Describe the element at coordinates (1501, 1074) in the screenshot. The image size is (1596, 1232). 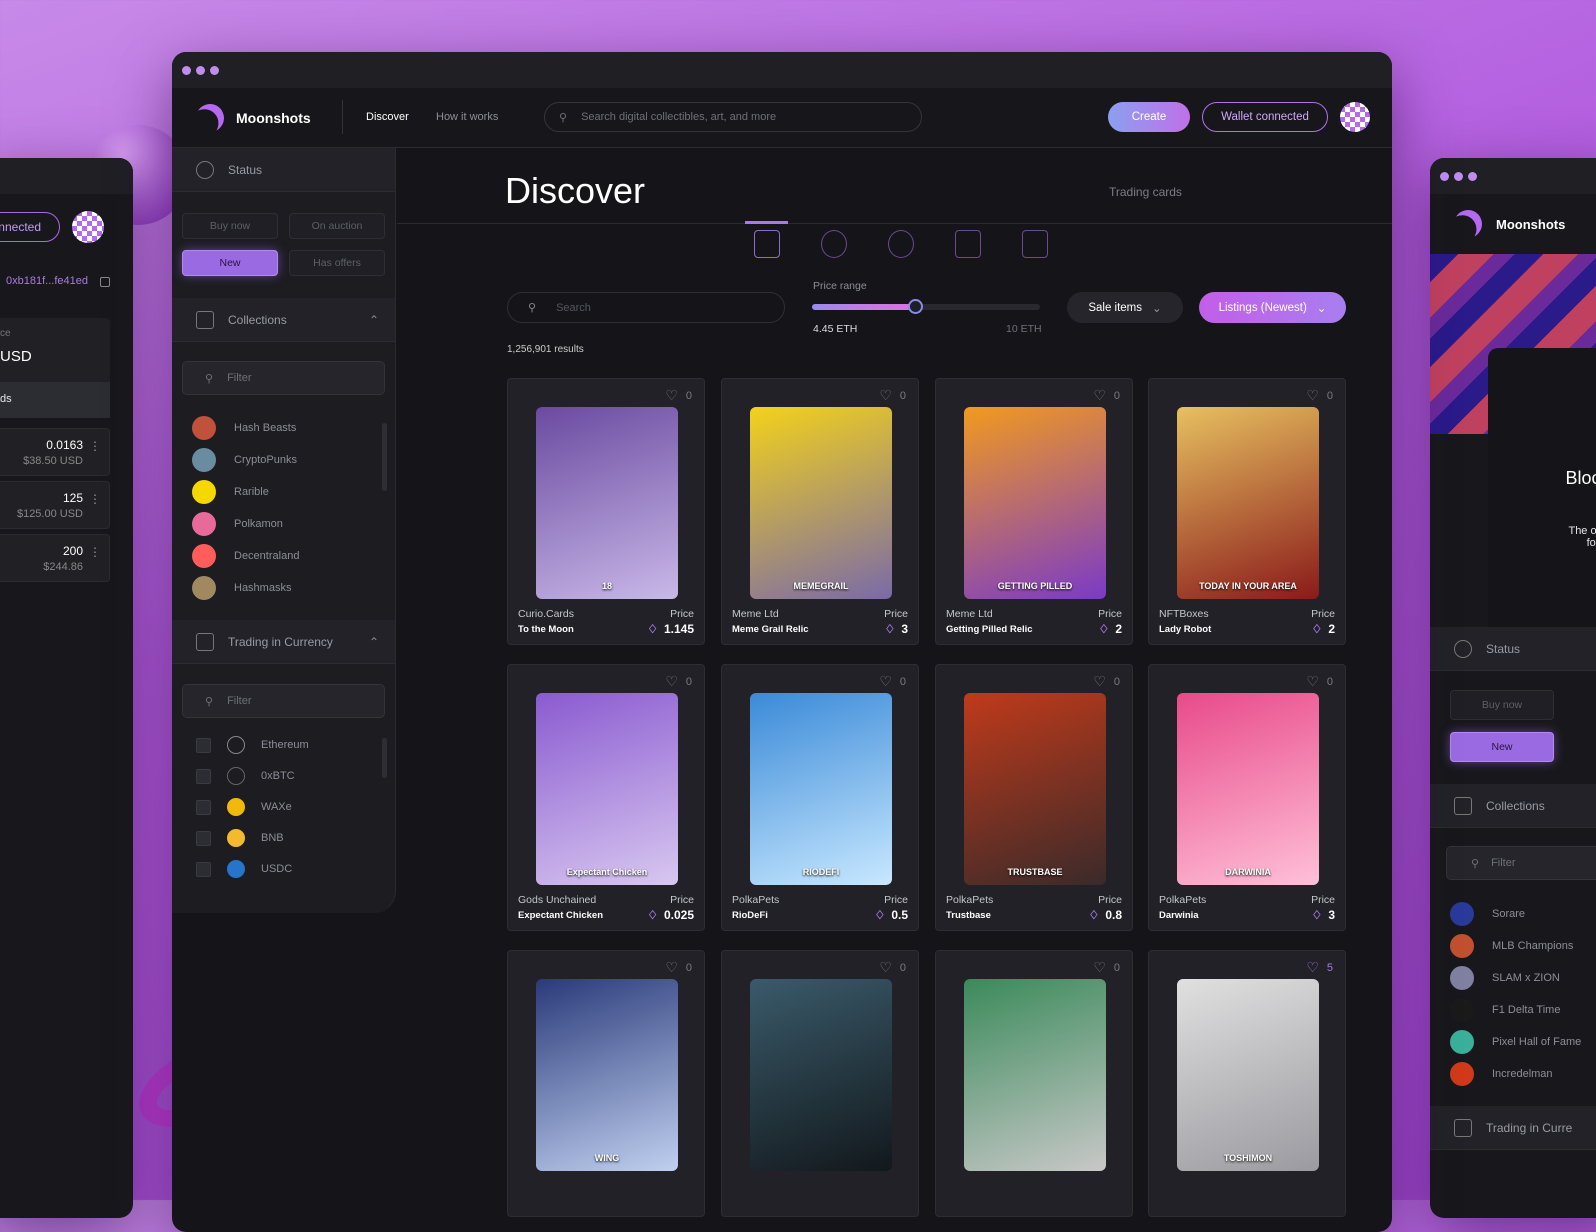
I see `collection-item: Incredelman` at that location.